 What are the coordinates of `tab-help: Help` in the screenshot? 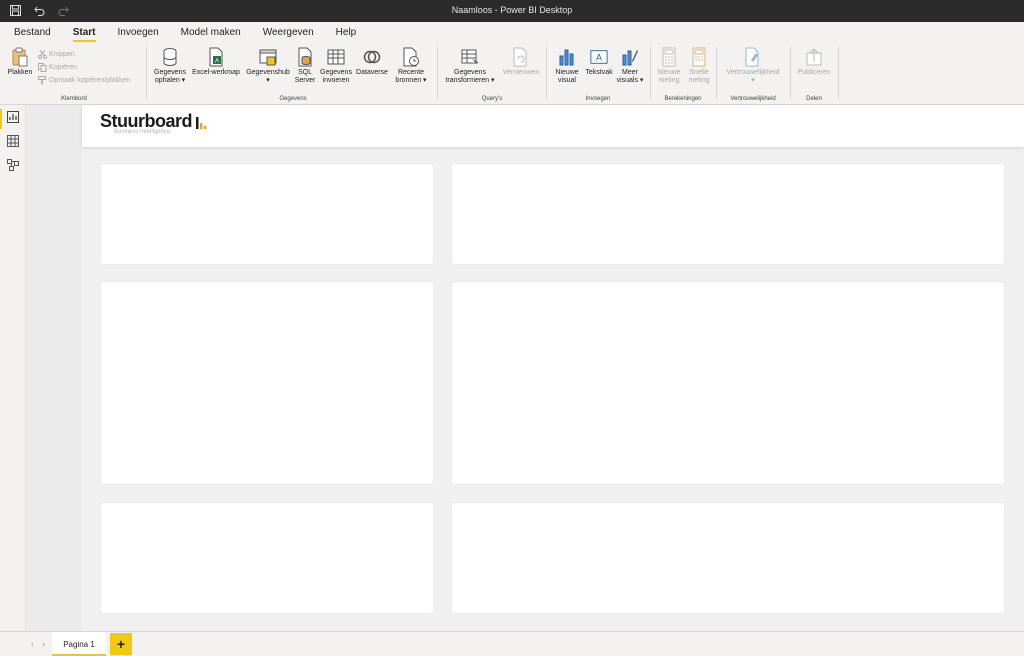 It's located at (346, 32).